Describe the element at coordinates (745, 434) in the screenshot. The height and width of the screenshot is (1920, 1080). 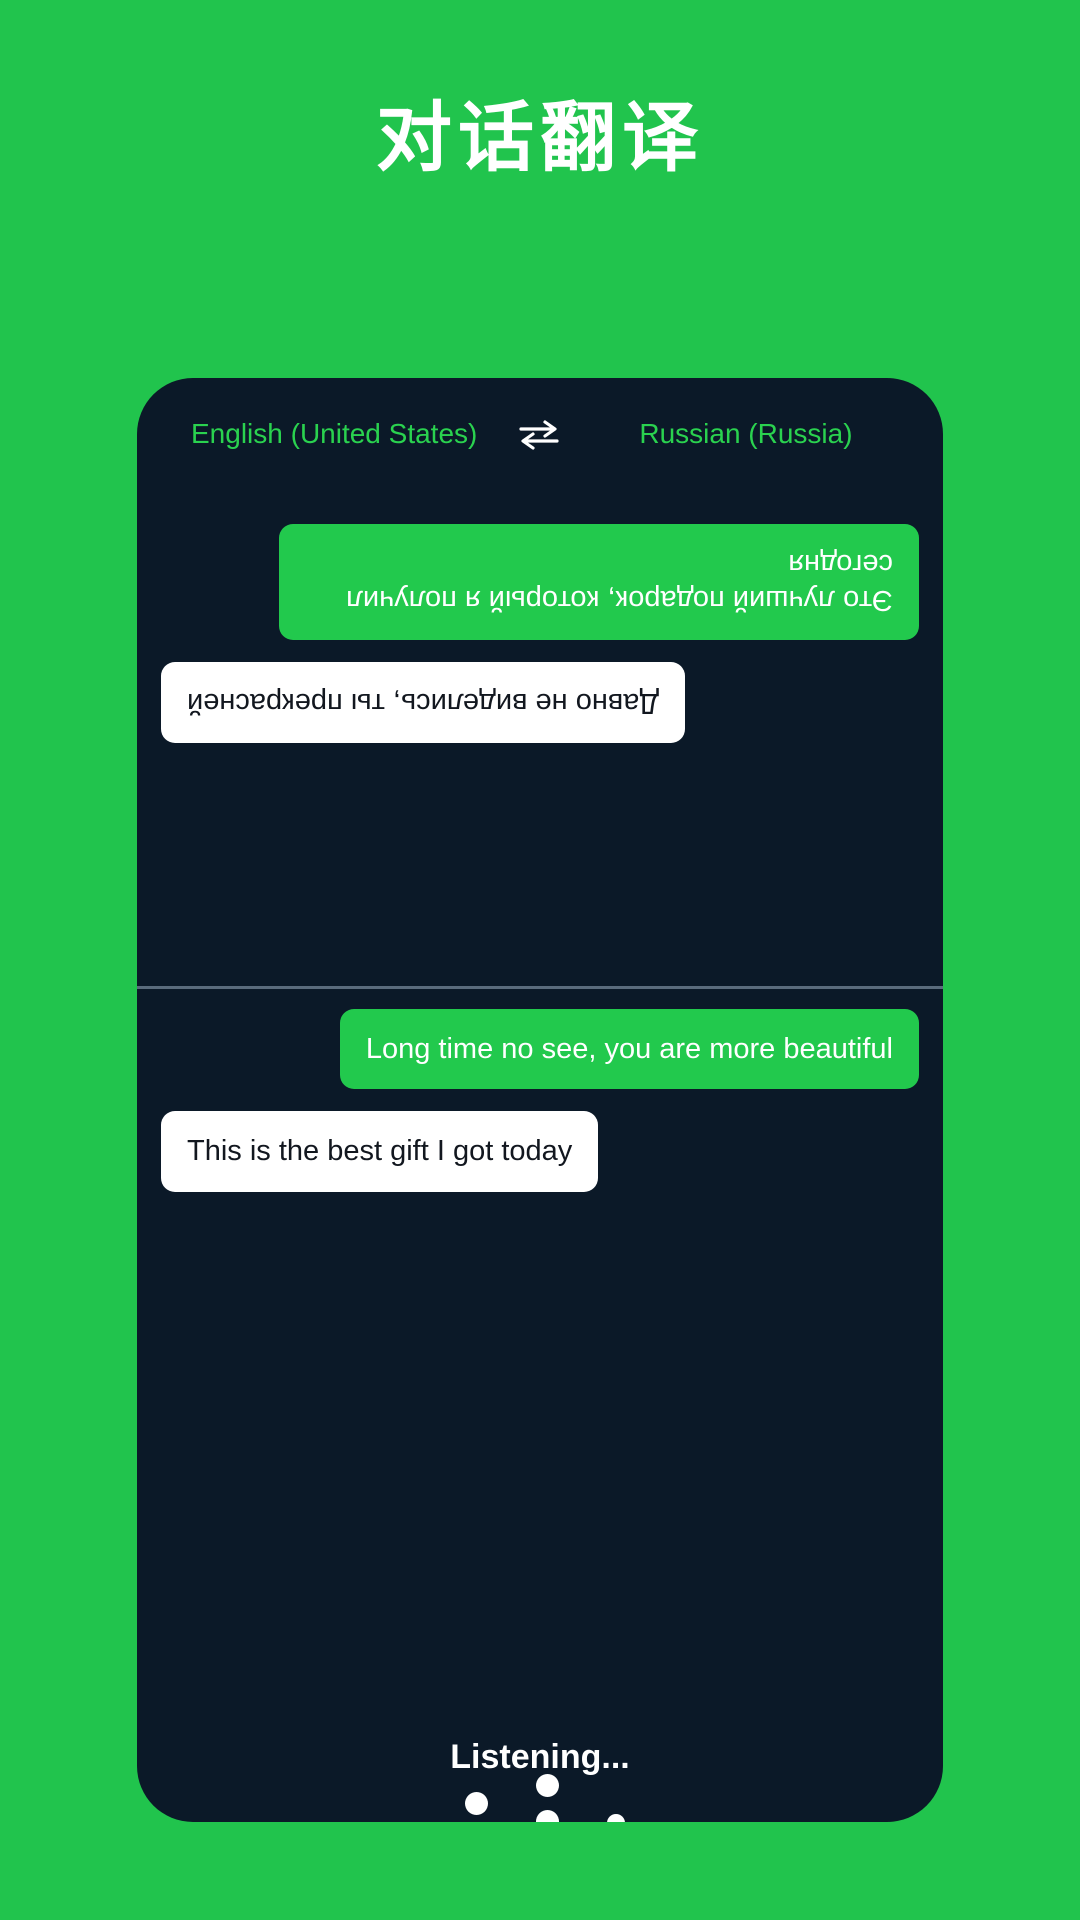
I see `target-language-selector: Russian (Russia)` at that location.